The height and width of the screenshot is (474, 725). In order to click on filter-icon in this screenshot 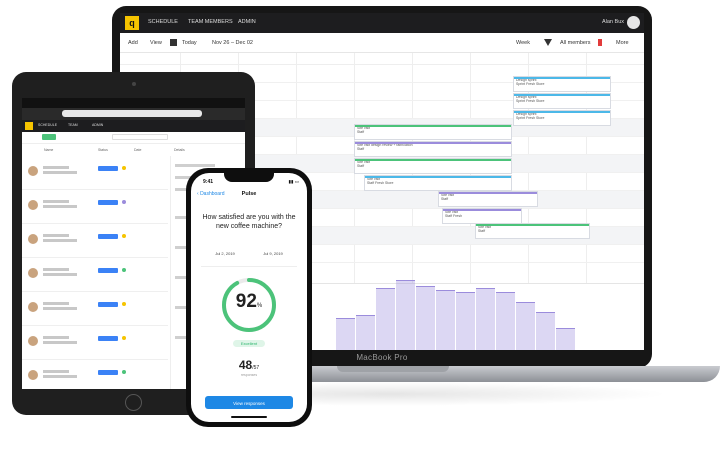, I will do `click(548, 42)`.